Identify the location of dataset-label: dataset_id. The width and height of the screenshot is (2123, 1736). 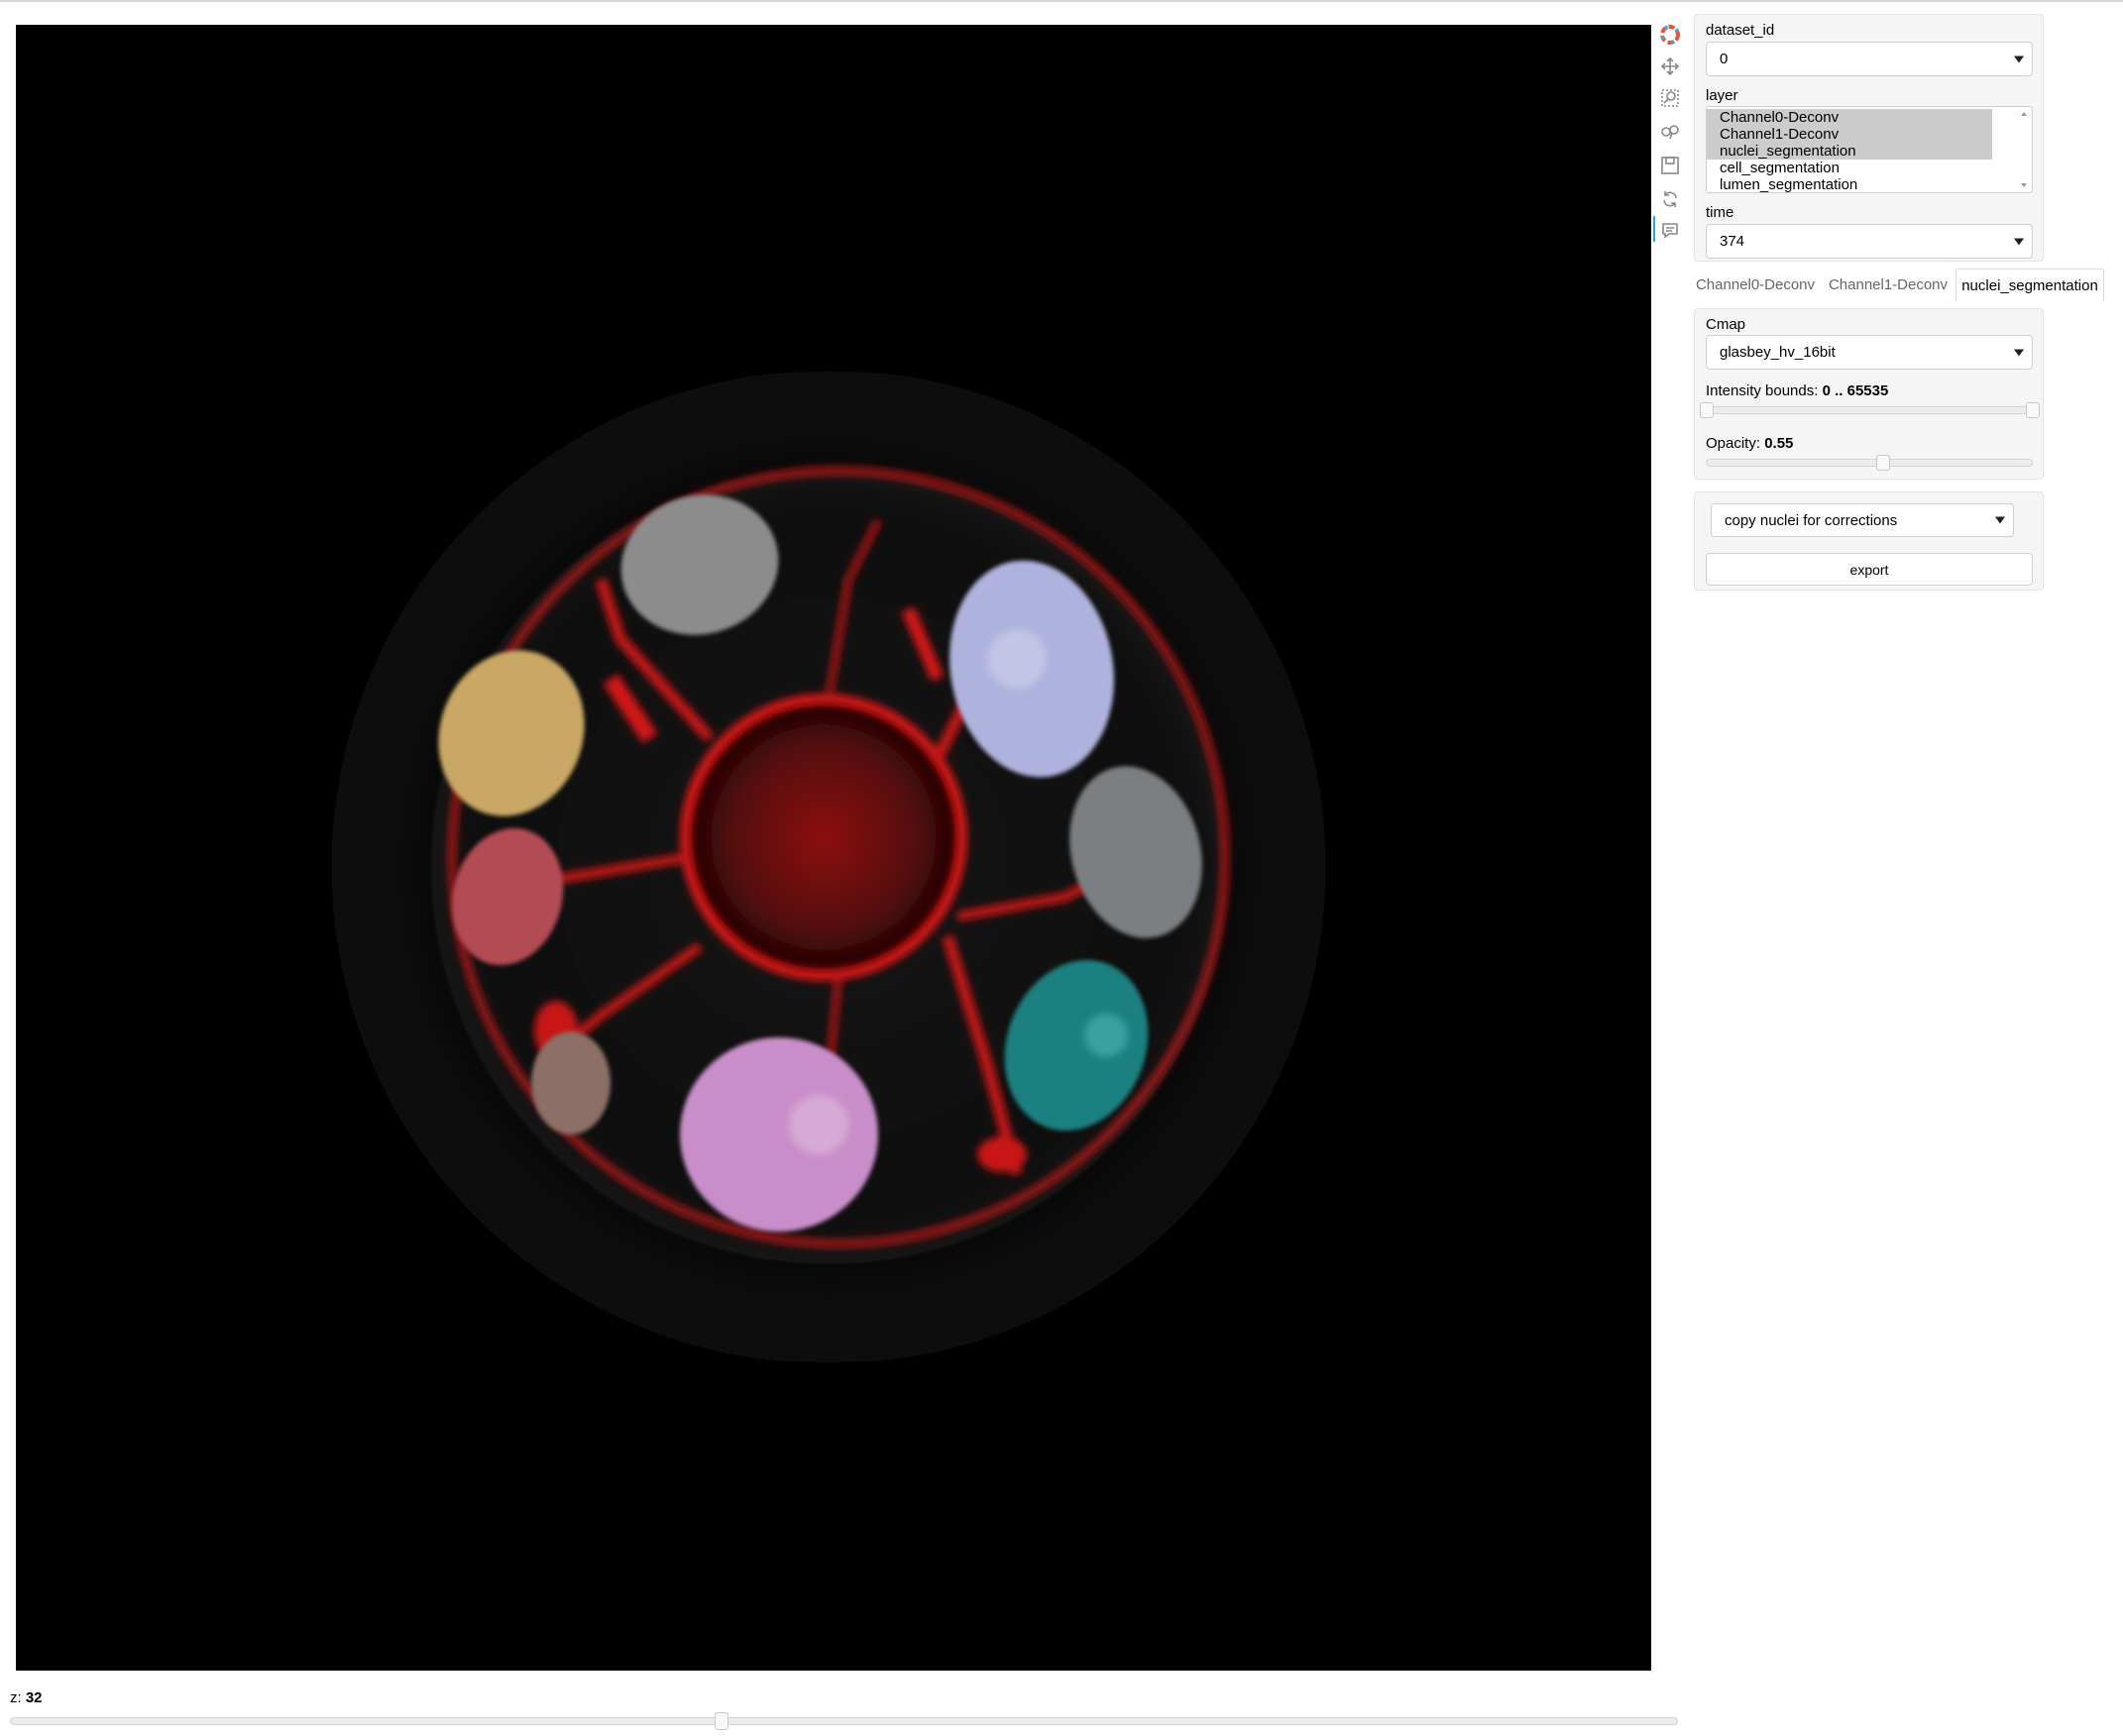
(1740, 30).